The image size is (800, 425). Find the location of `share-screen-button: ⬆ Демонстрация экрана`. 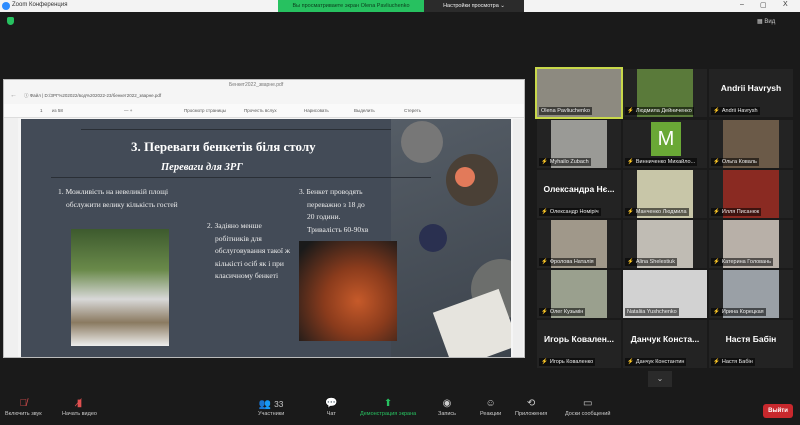

share-screen-button: ⬆ Демонстрация экрана is located at coordinates (388, 407).